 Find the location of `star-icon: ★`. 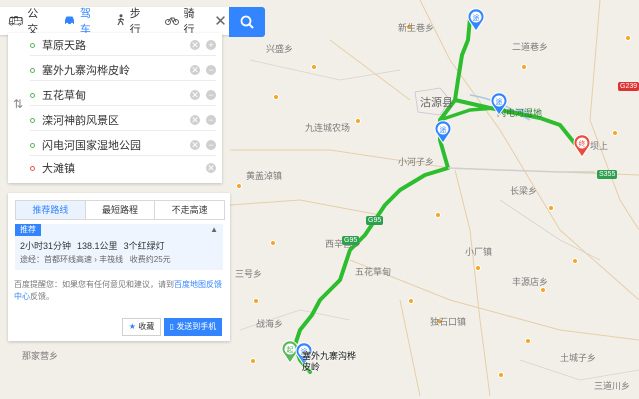

star-icon: ★ is located at coordinates (132, 326).